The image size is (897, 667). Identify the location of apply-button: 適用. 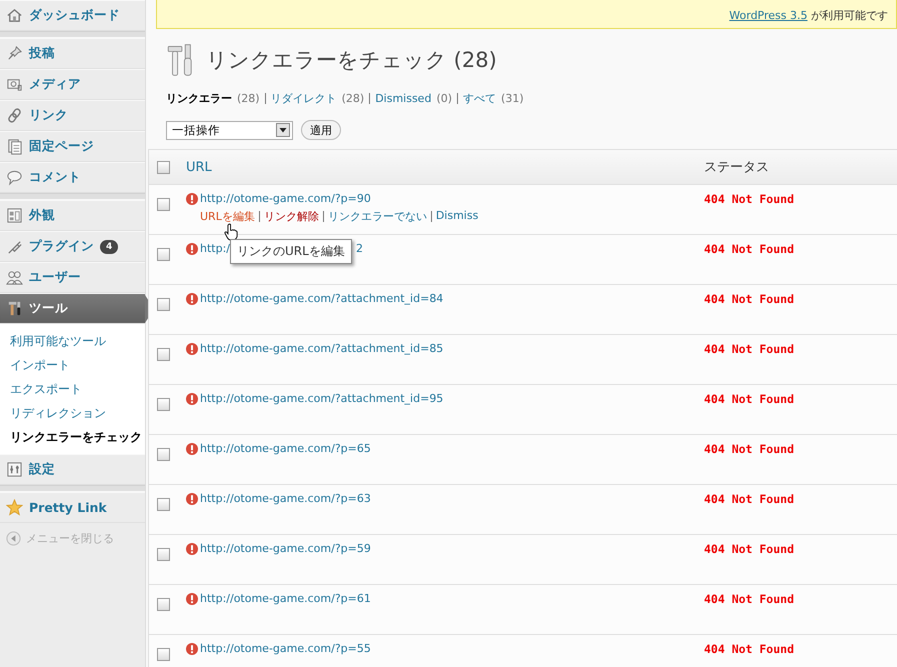
(321, 130).